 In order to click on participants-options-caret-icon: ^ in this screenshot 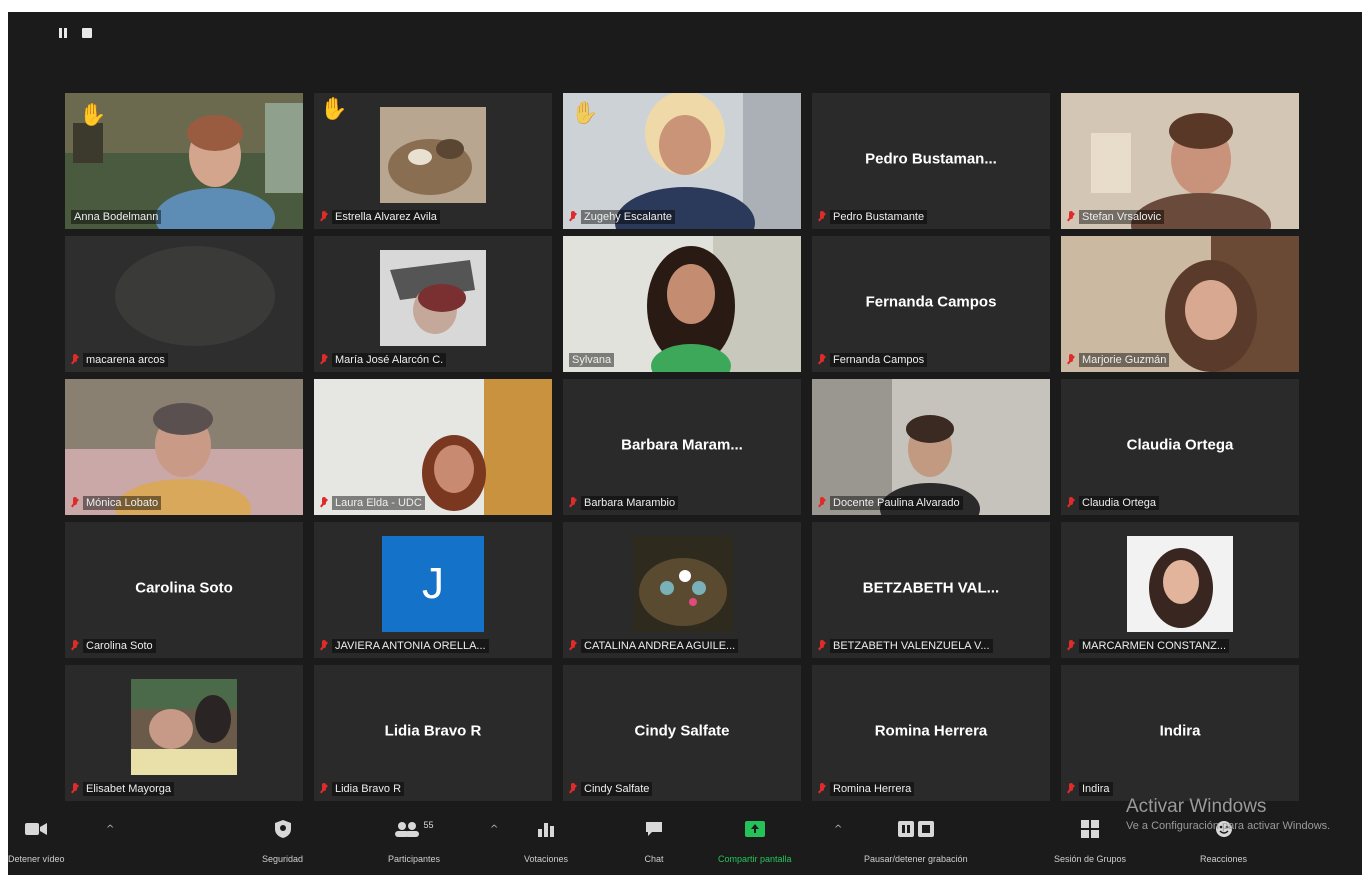, I will do `click(494, 829)`.